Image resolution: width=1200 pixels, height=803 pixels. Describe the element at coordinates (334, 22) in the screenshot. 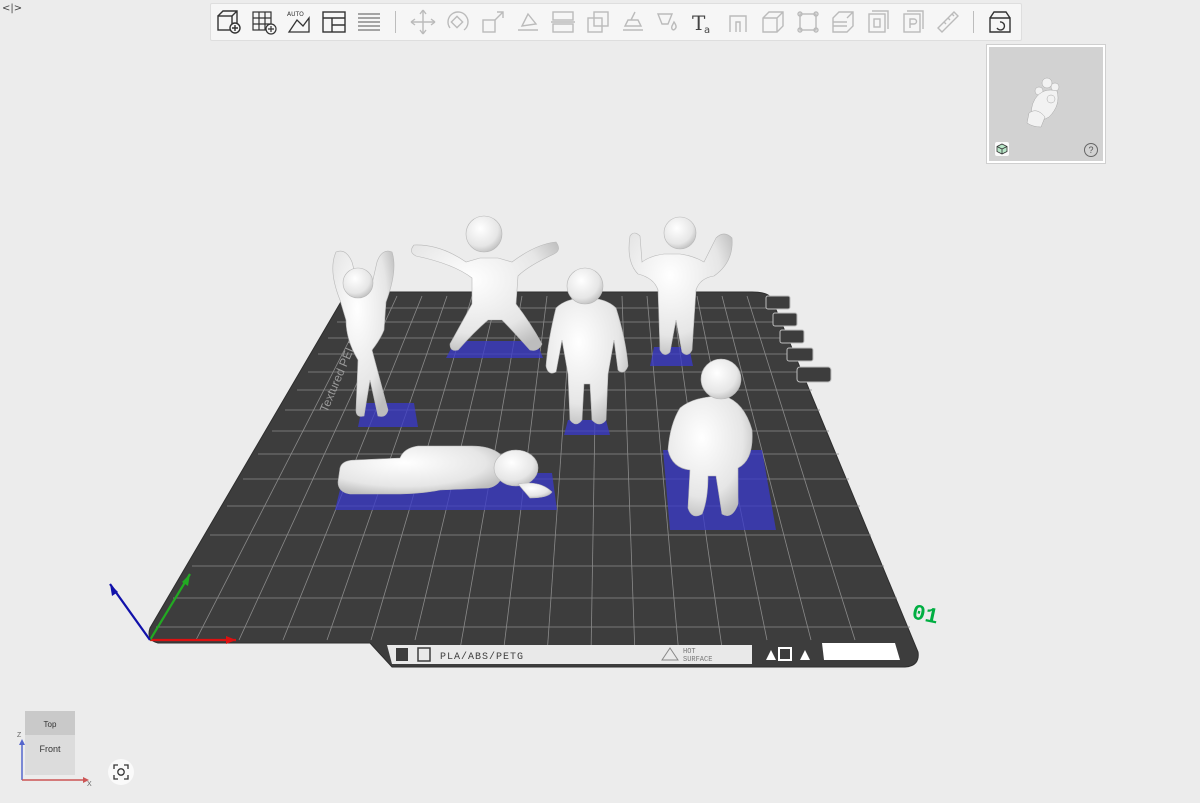

I see `plate-layout-icon` at that location.